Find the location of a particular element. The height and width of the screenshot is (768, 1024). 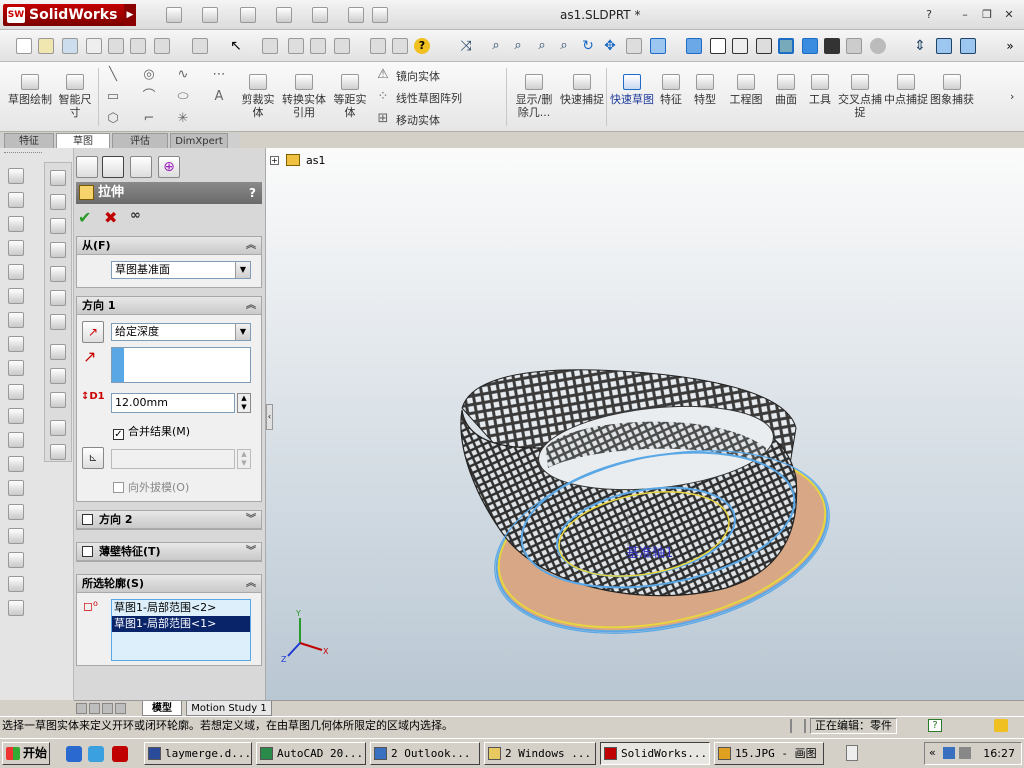

chamfer-tool-icon is located at coordinates (16, 320).